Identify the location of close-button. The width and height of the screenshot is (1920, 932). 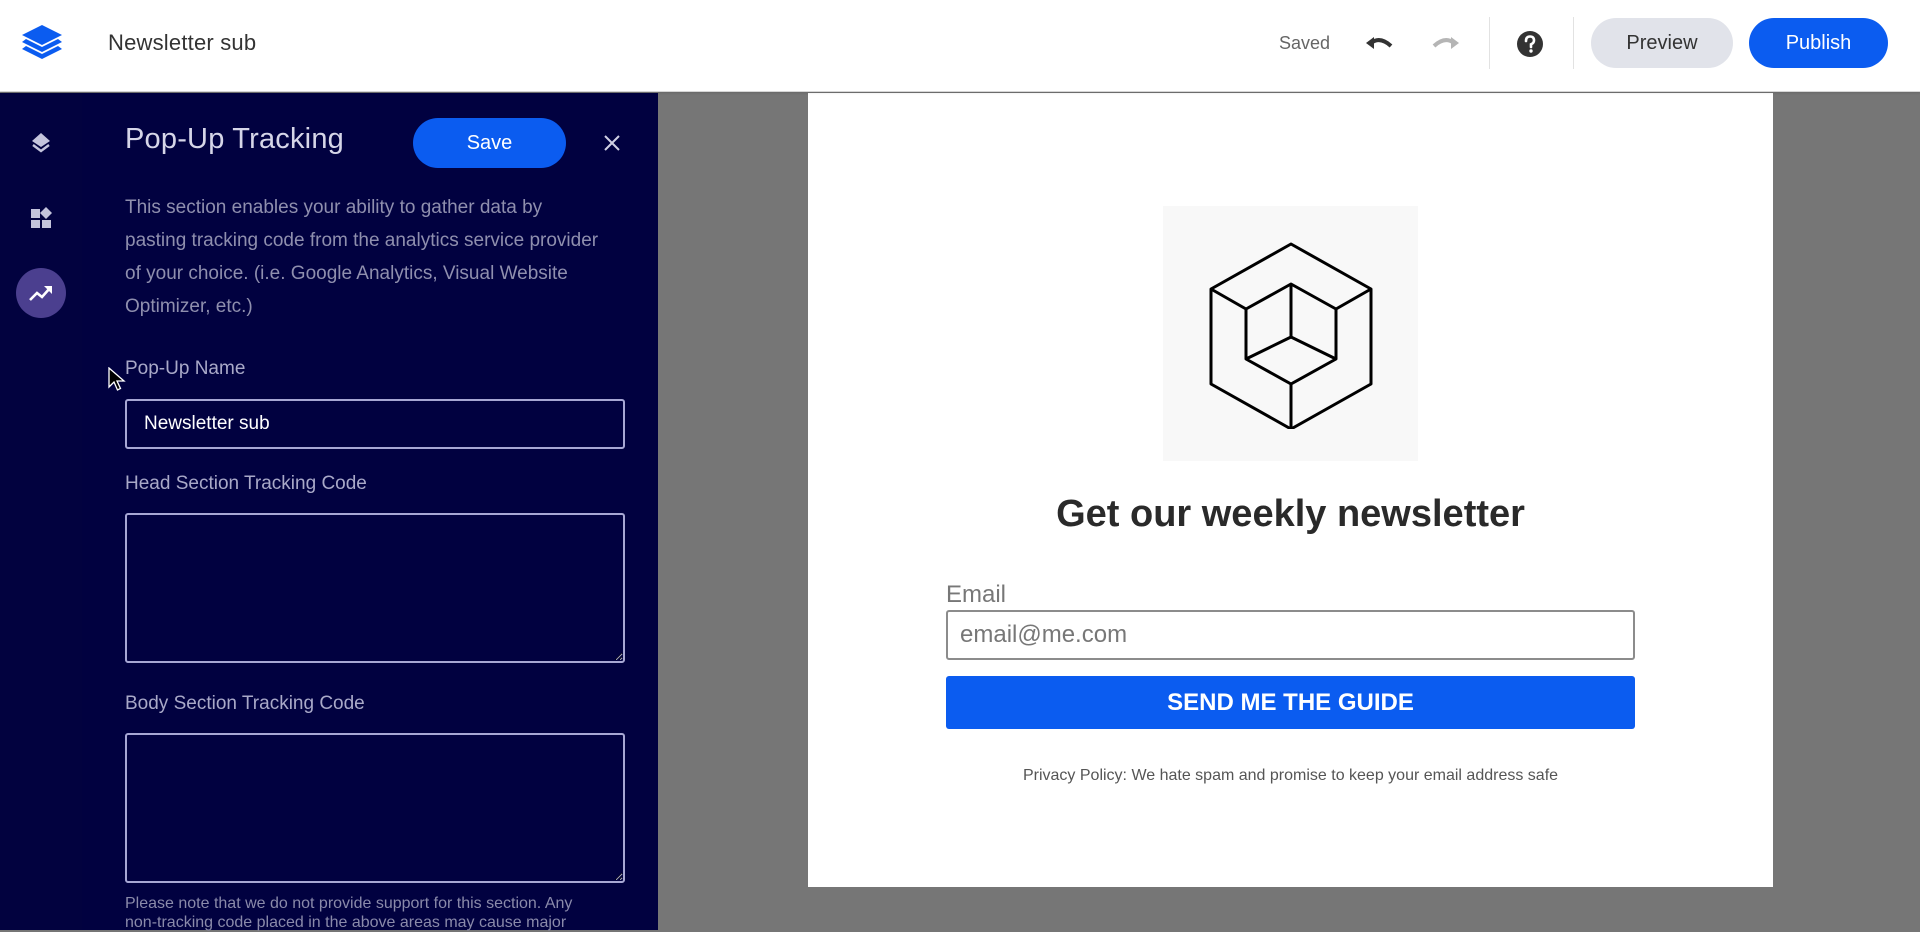
(612, 143).